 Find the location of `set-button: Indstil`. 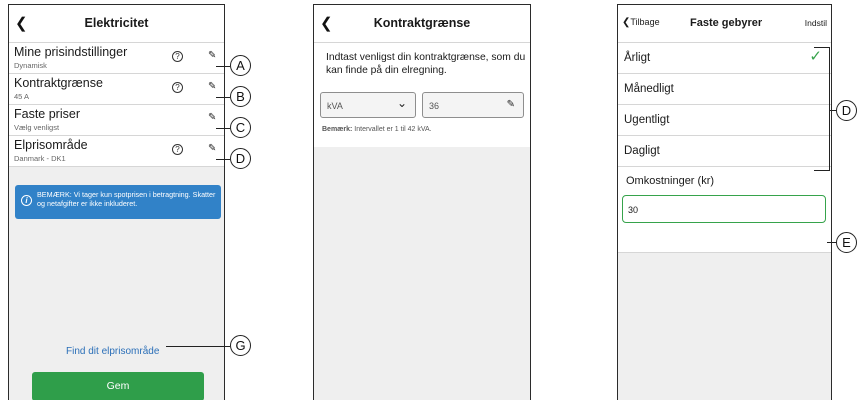

set-button: Indstil is located at coordinates (816, 23).